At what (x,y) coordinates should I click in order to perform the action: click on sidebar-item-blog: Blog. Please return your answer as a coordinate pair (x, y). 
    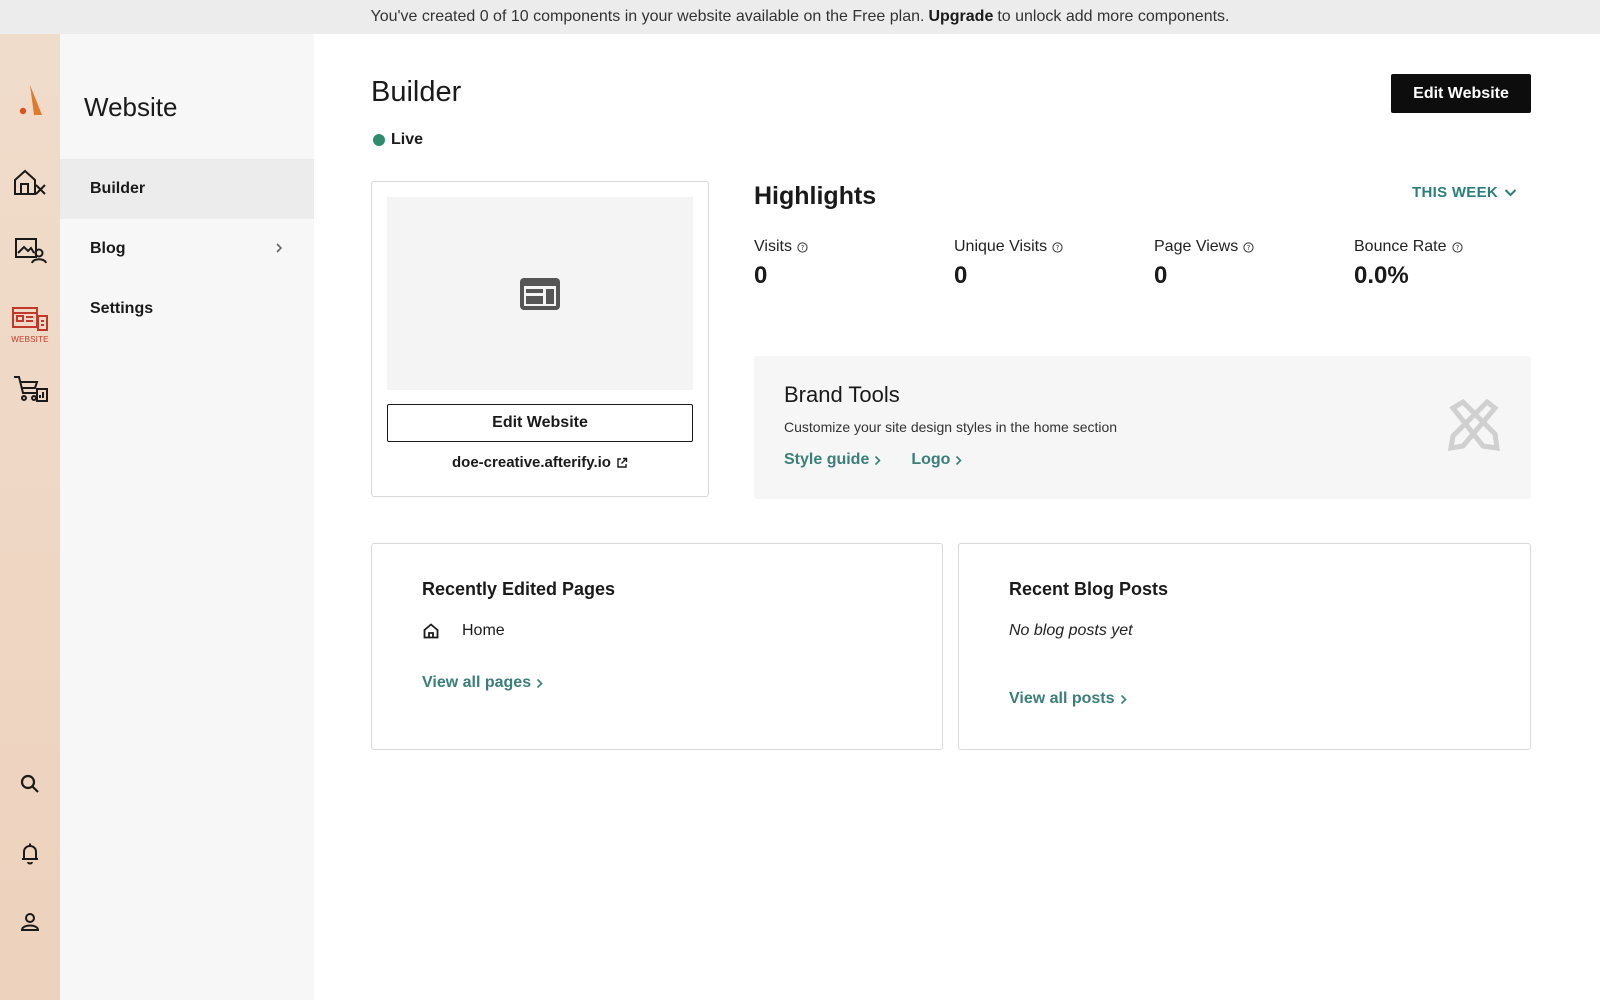
    Looking at the image, I should click on (187, 249).